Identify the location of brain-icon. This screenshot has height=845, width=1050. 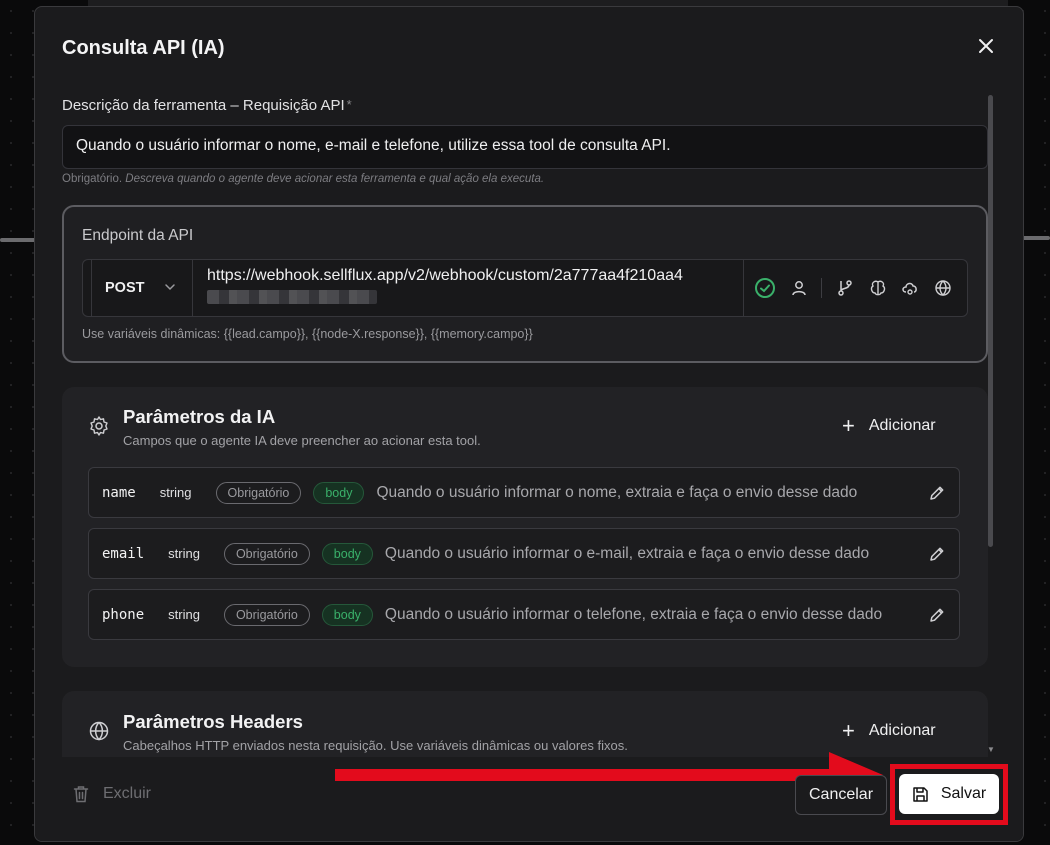
(878, 288).